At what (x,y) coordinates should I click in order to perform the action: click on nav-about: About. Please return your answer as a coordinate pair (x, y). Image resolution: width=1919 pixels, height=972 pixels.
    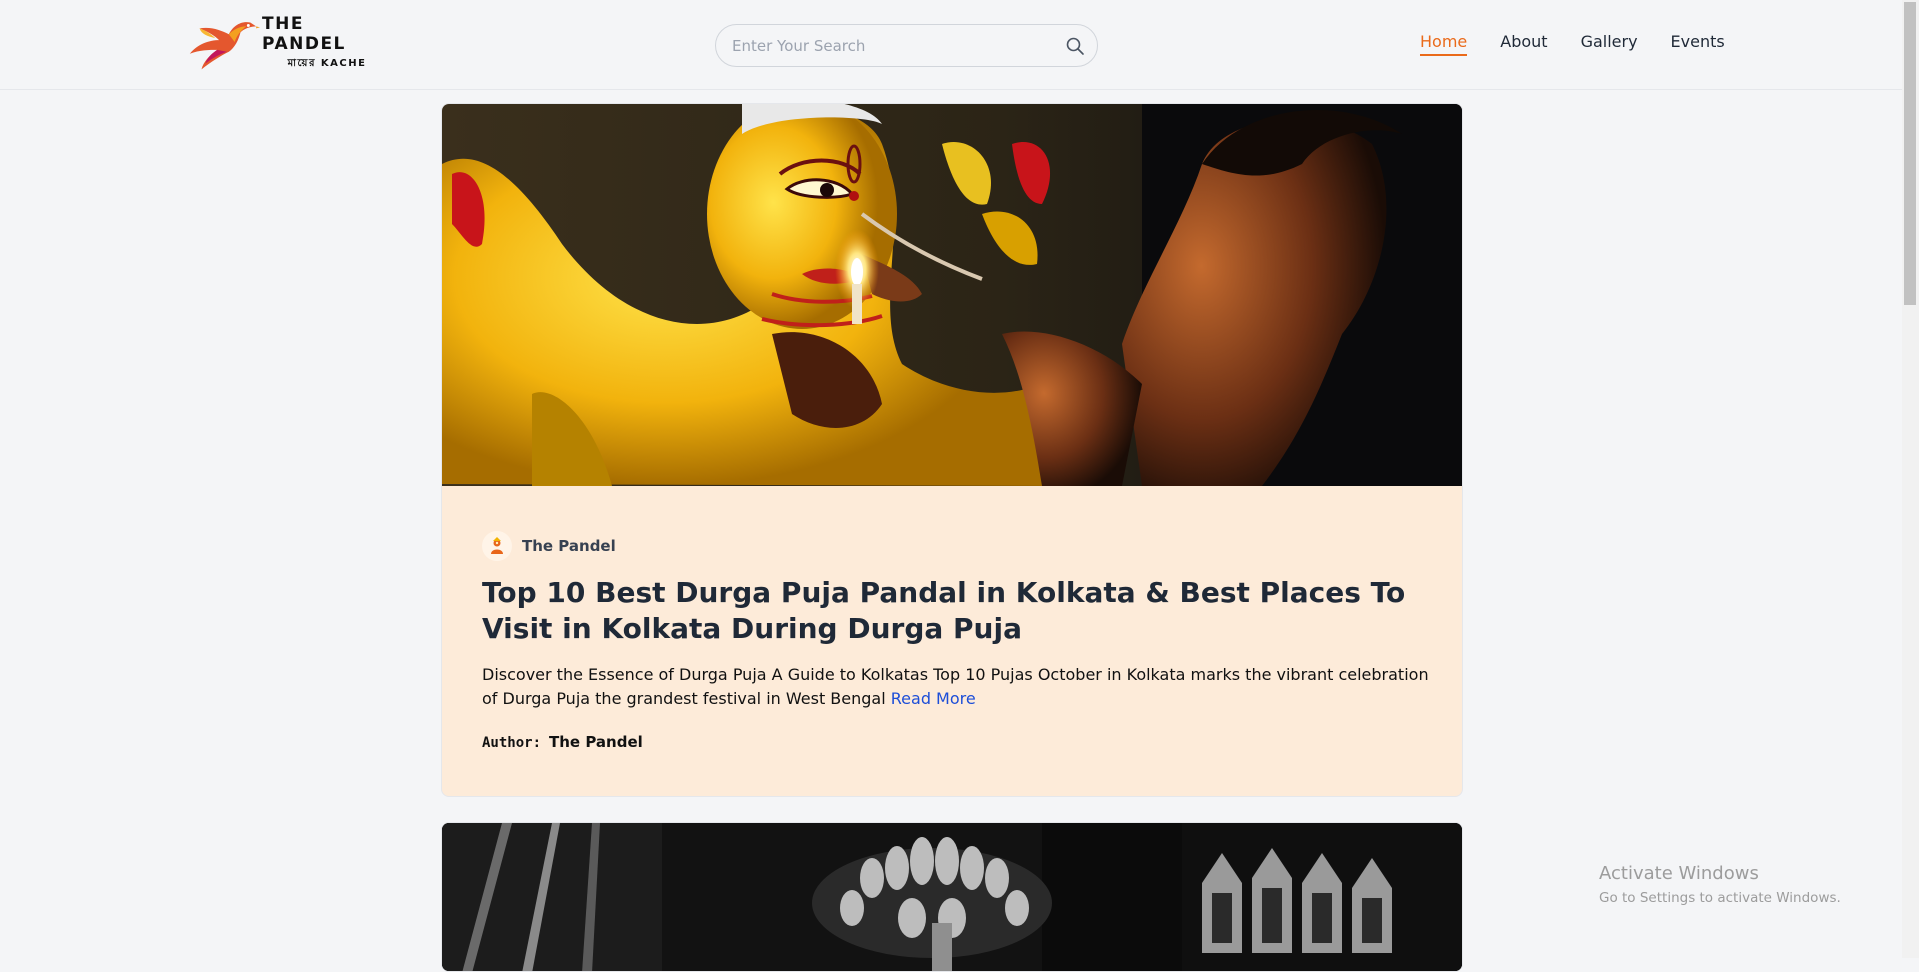
    Looking at the image, I should click on (1523, 44).